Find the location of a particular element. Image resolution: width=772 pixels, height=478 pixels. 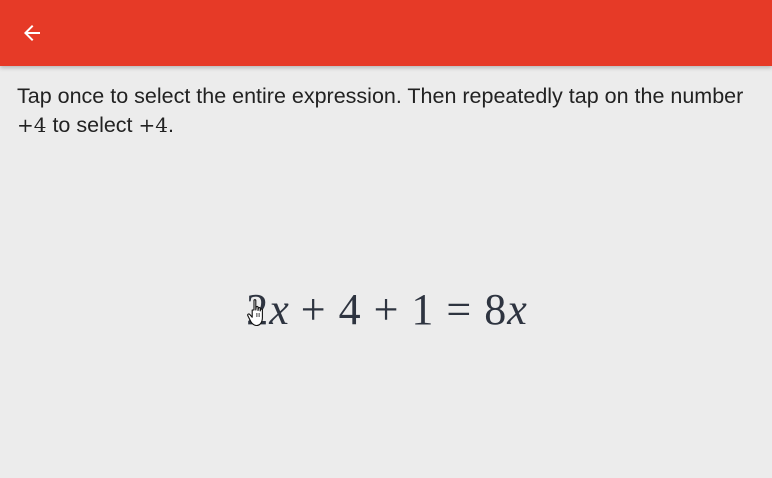

expr-token-2: 2 is located at coordinates (257, 309).